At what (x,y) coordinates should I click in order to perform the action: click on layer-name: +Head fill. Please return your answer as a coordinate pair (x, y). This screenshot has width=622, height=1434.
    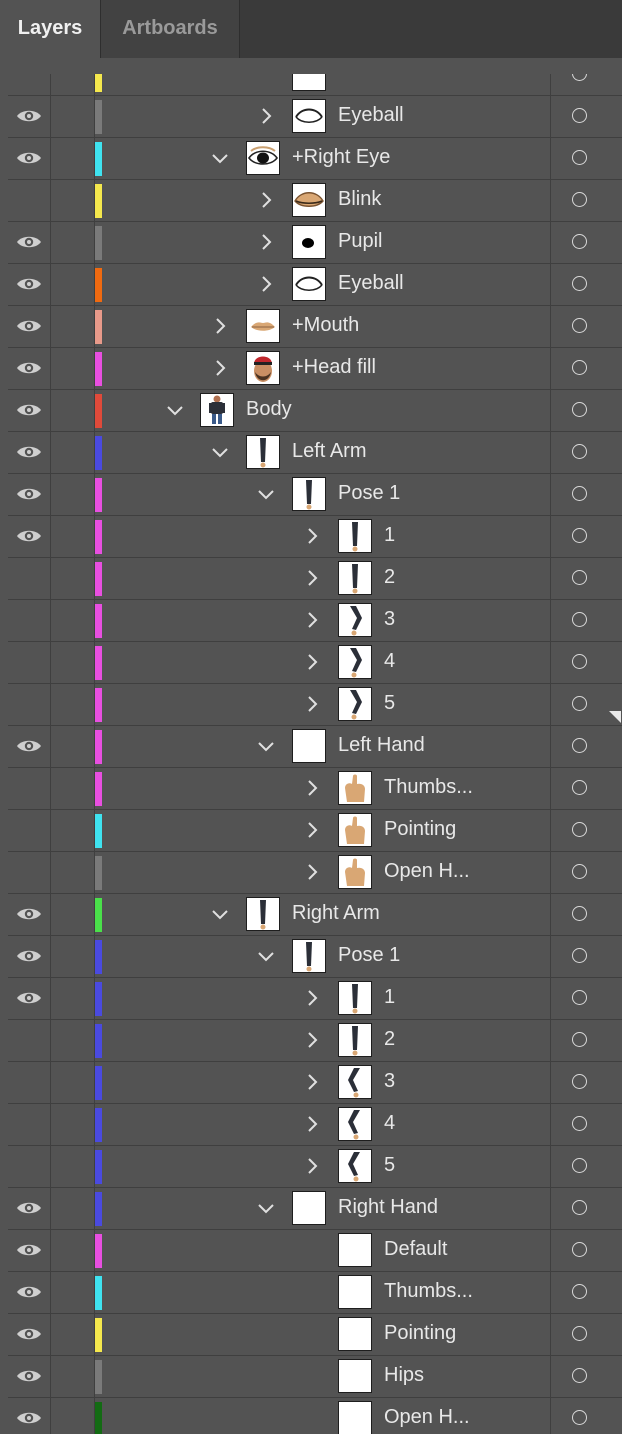
    Looking at the image, I should click on (334, 367).